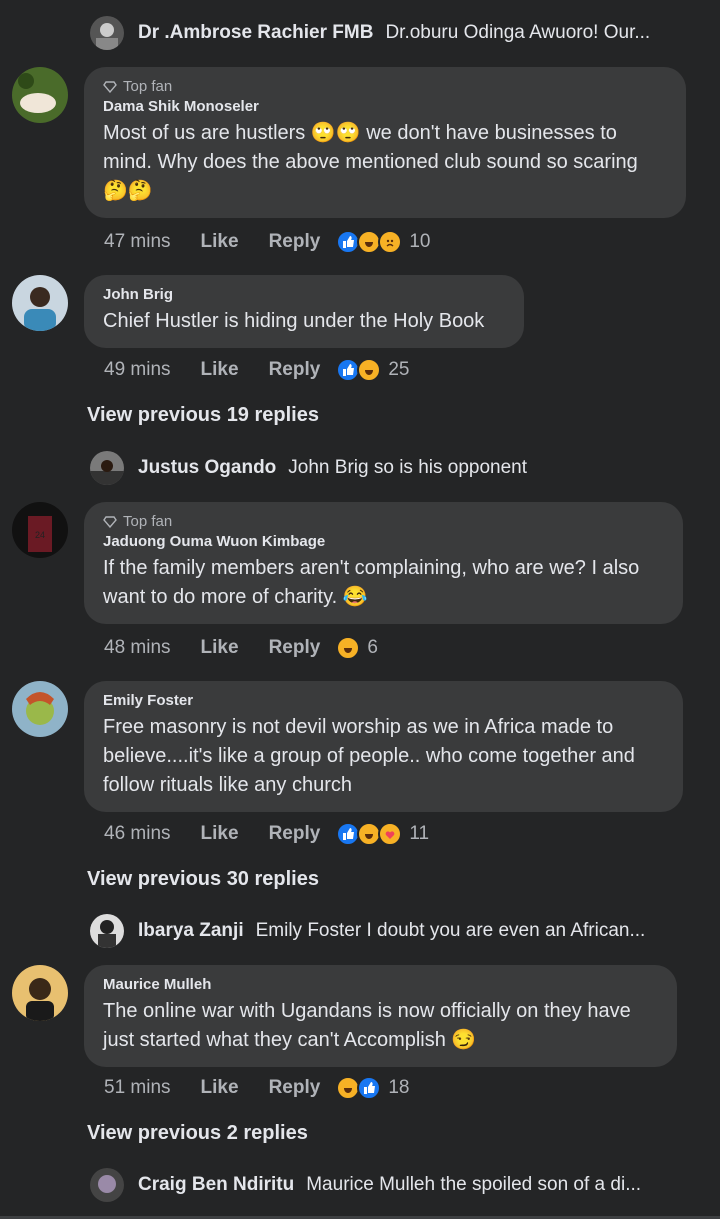  I want to click on comment-author: Maurice Mulleh, so click(380, 984).